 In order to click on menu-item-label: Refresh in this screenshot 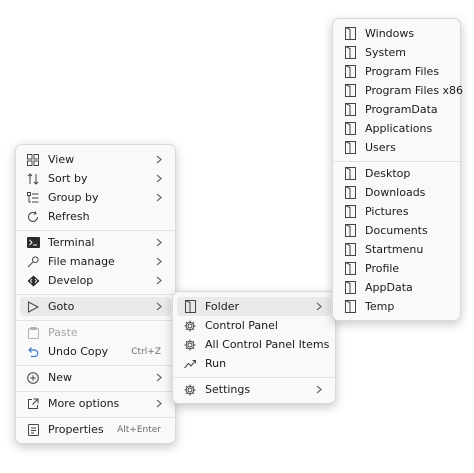, I will do `click(69, 216)`.